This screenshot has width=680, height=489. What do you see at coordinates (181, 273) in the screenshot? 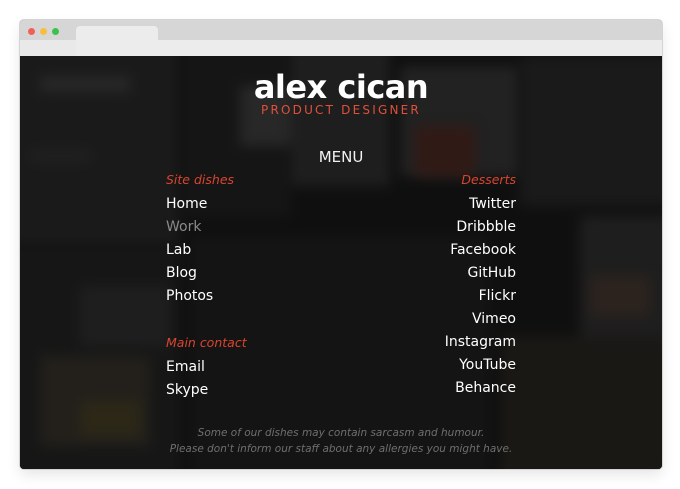
I see `nav-item-blog: Blog` at bounding box center [181, 273].